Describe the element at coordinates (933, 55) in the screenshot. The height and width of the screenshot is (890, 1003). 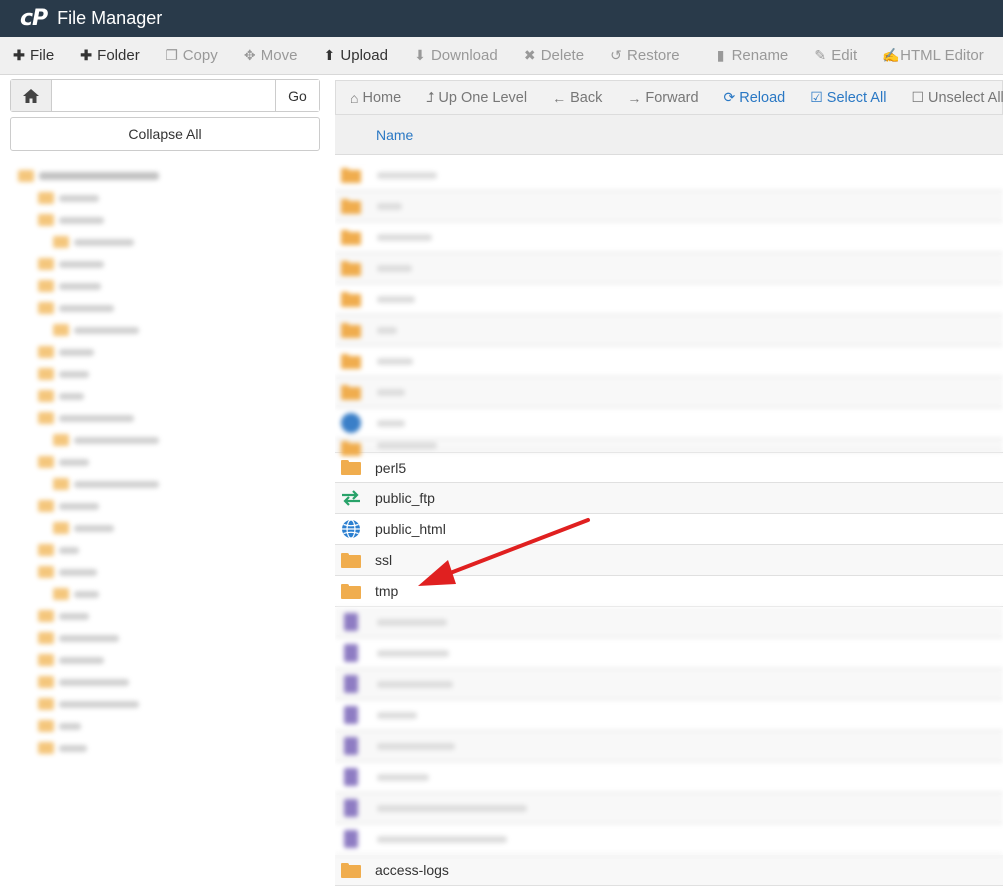
I see `html-editor-button: ✍ HTML Editor` at that location.